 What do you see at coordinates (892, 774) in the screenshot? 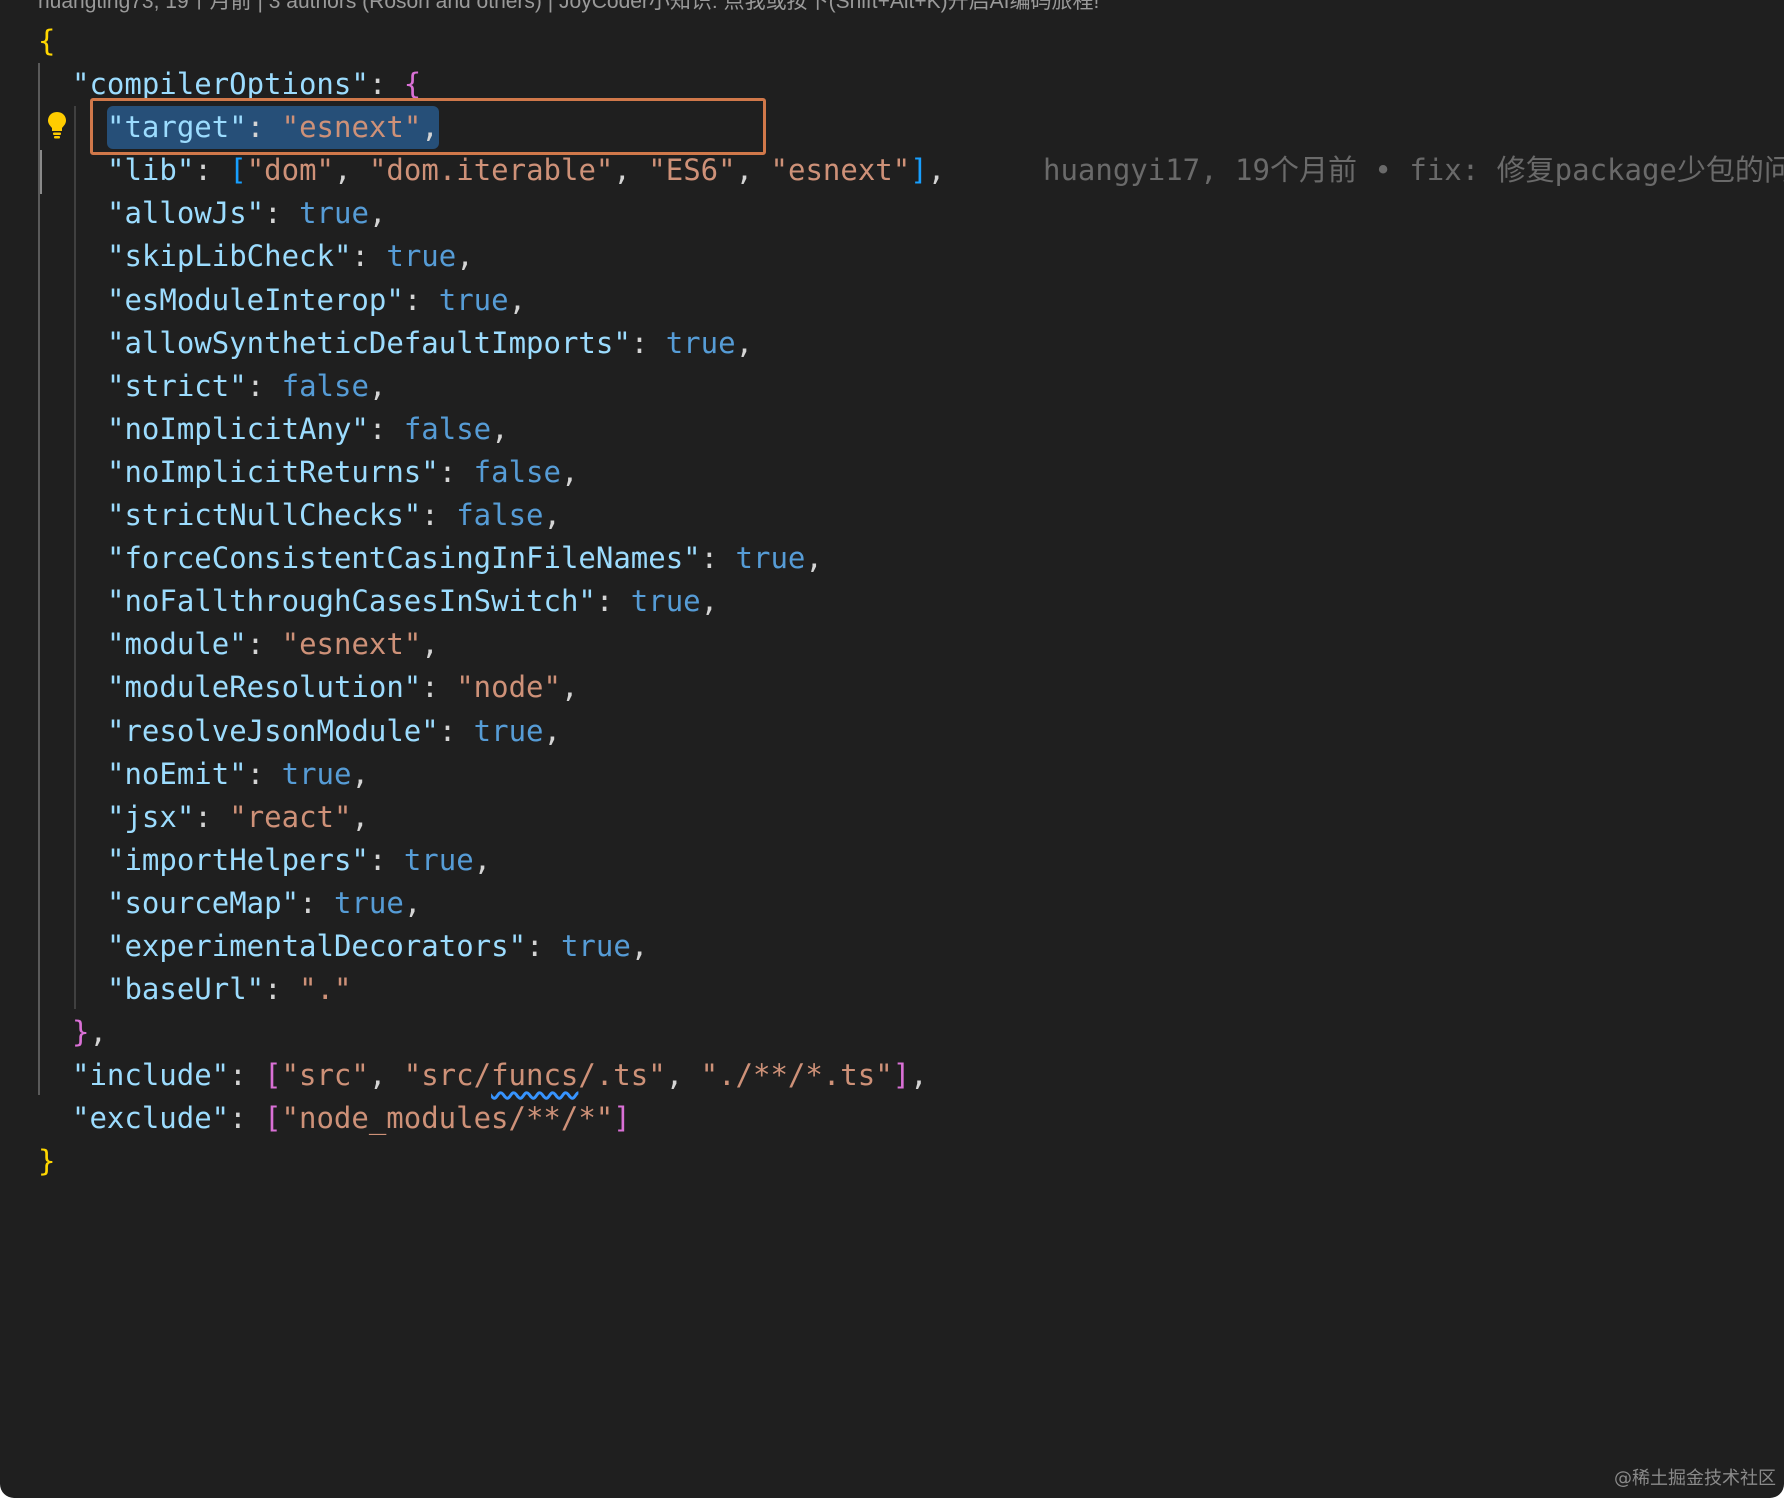
I see `code-line: "noEmit": true,` at bounding box center [892, 774].